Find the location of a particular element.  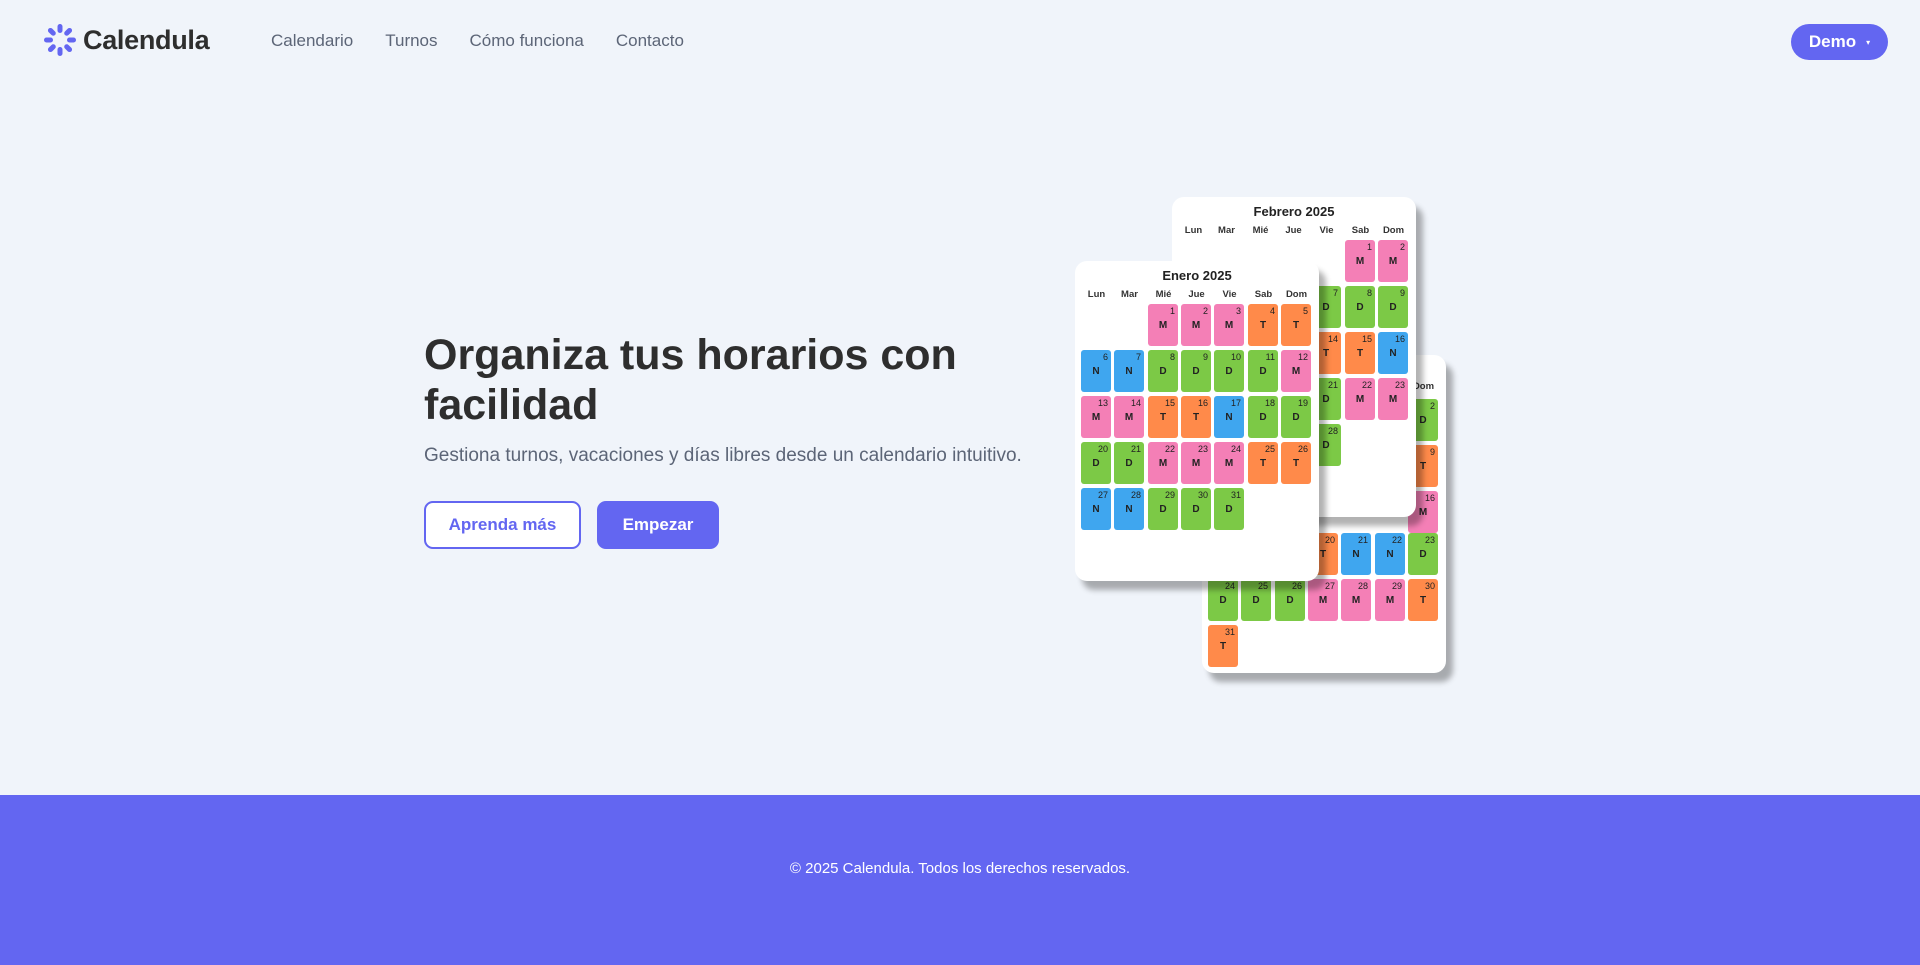

nav-como-funciona: Cómo funciona is located at coordinates (527, 41).